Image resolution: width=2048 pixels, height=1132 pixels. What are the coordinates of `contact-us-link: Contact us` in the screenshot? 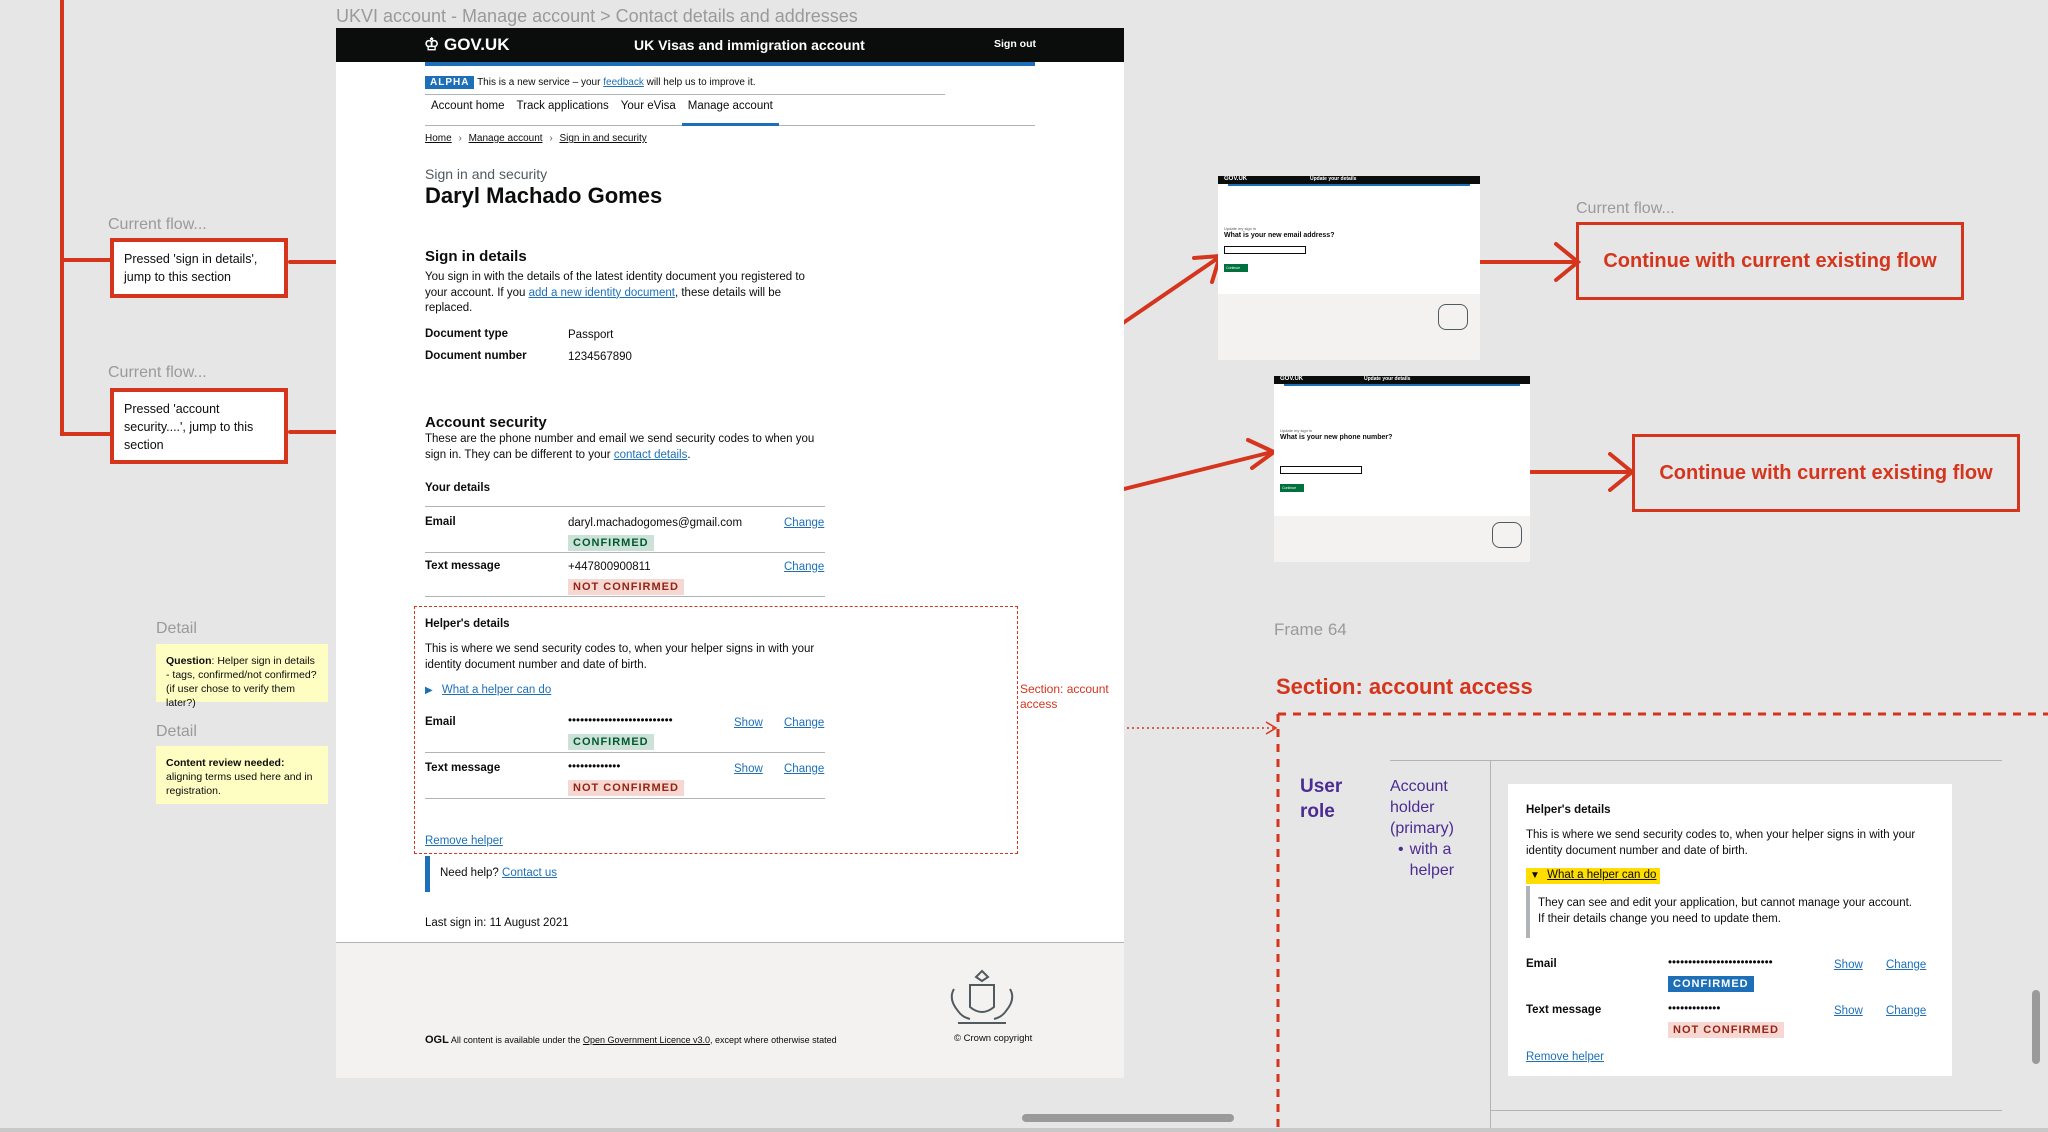 It's located at (529, 873).